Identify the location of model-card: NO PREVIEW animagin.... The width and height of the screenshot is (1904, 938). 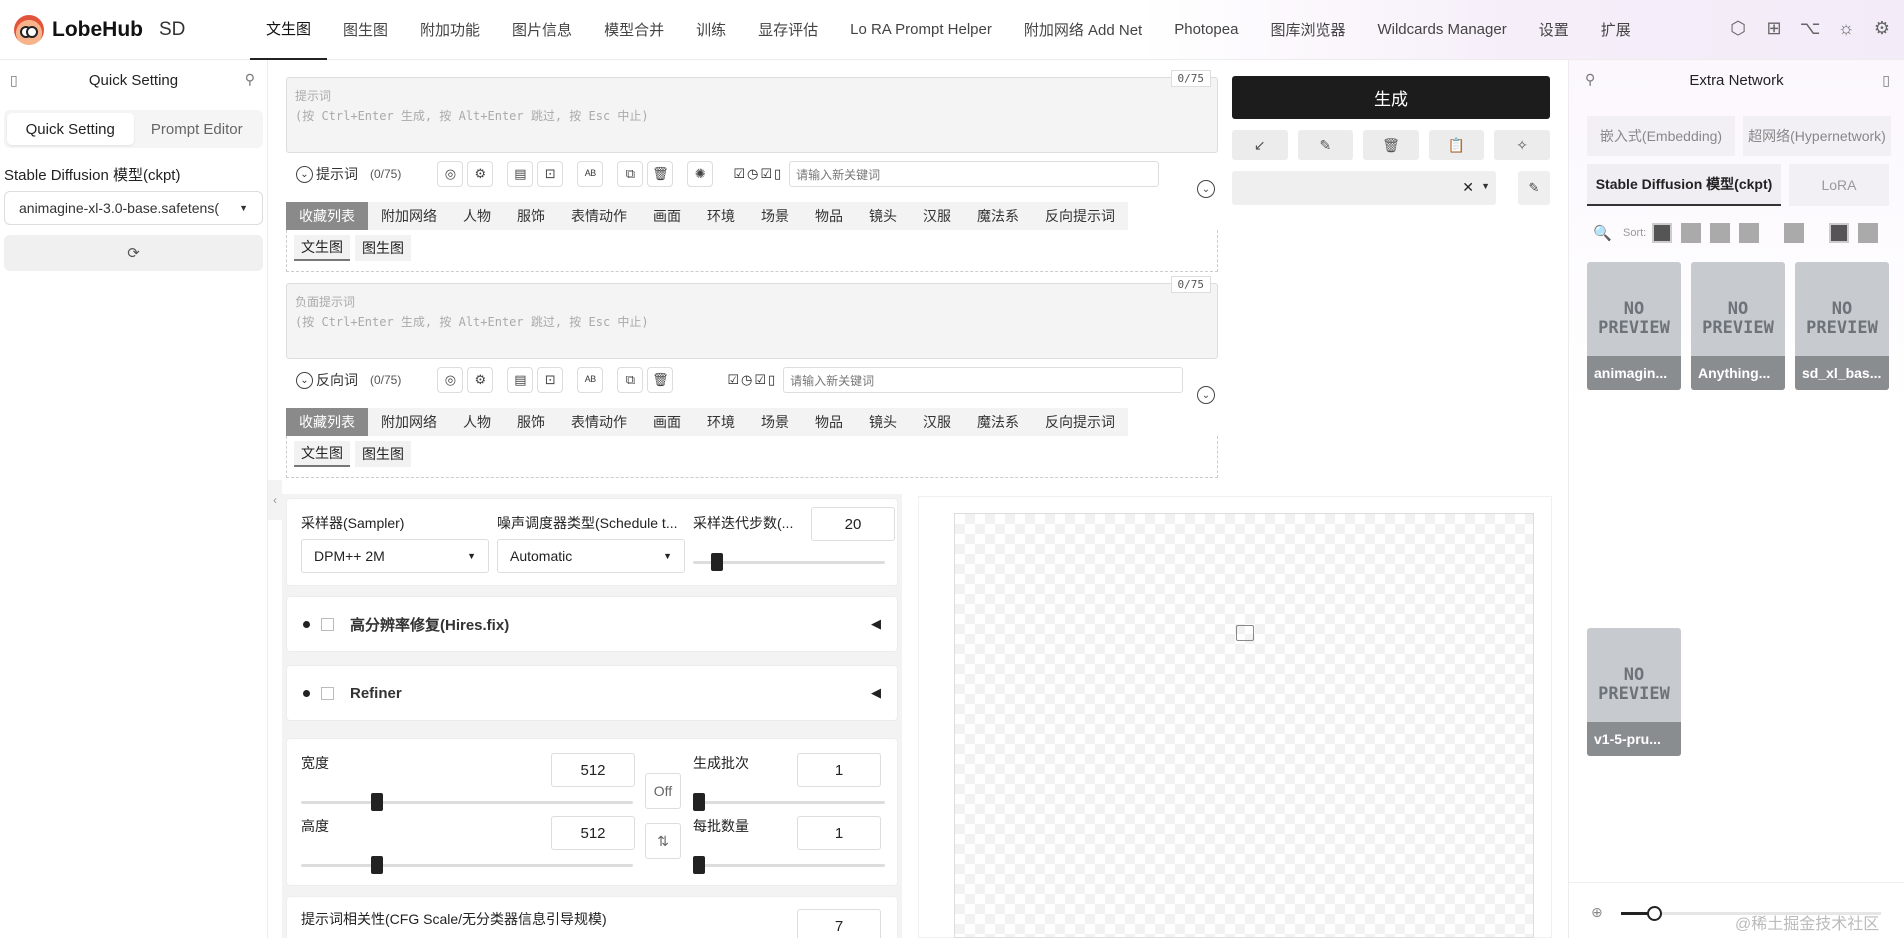
(1634, 326).